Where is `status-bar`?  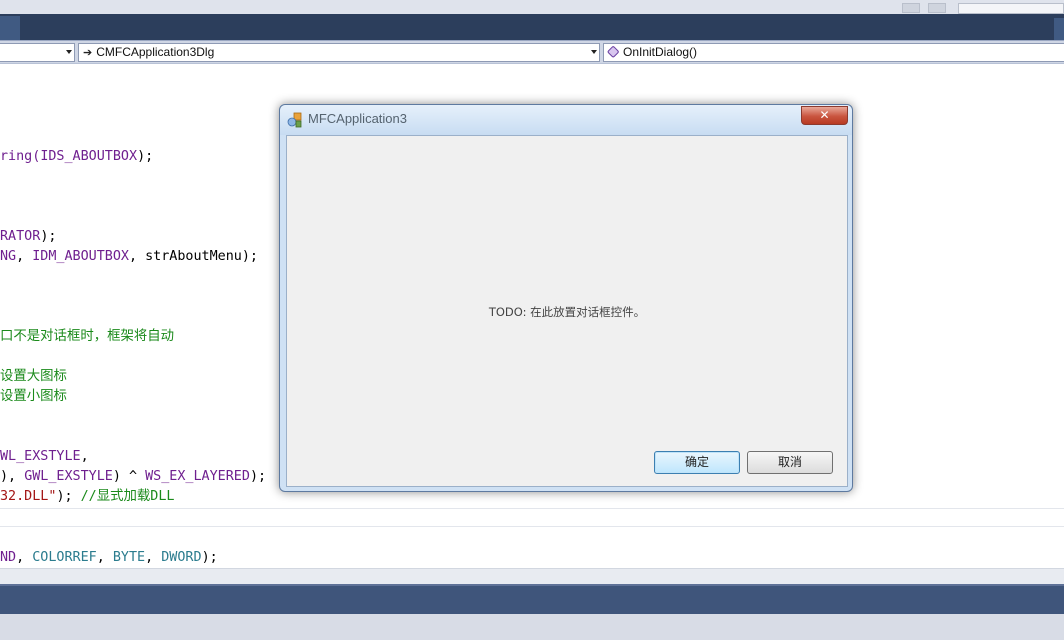
status-bar is located at coordinates (532, 599).